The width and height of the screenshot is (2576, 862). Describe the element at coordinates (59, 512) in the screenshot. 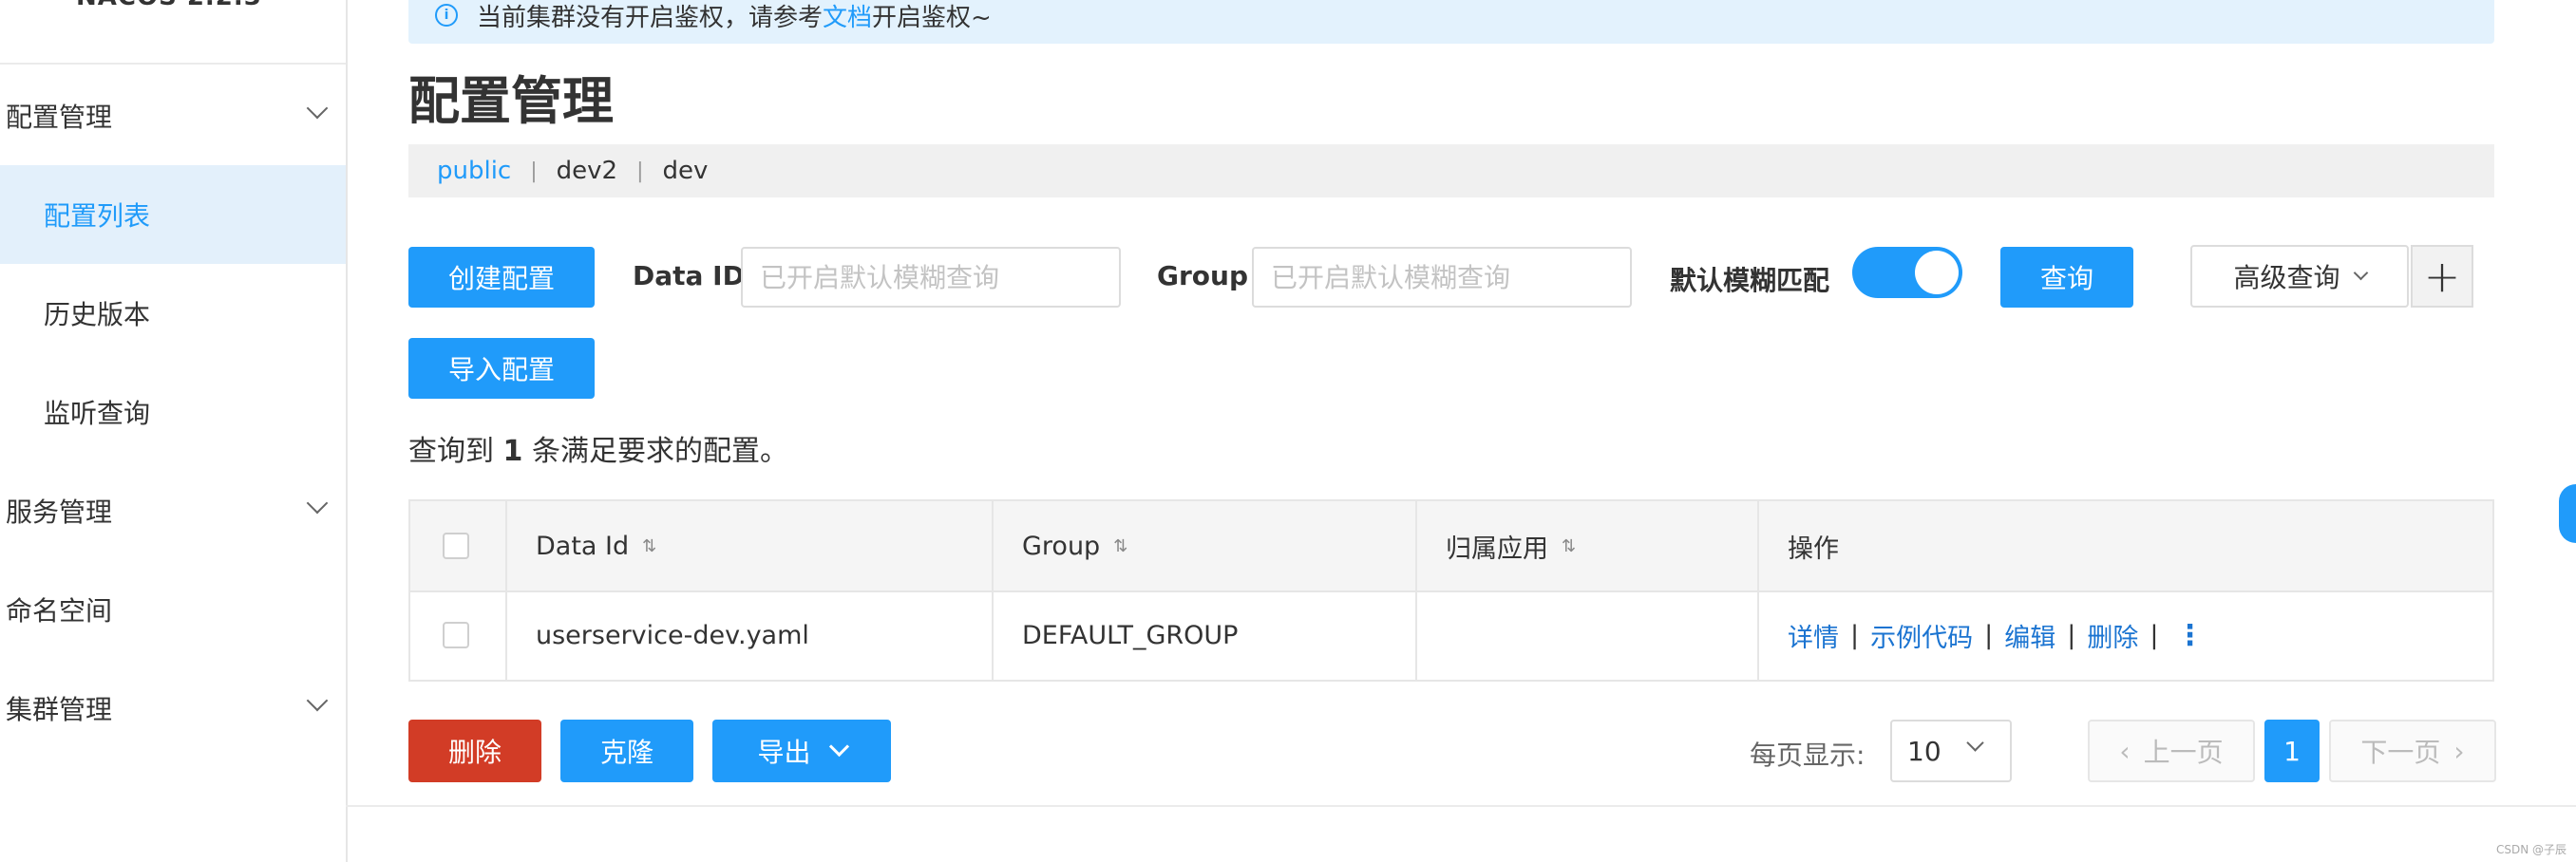

I see `sidebar-item-label: 服务管理` at that location.